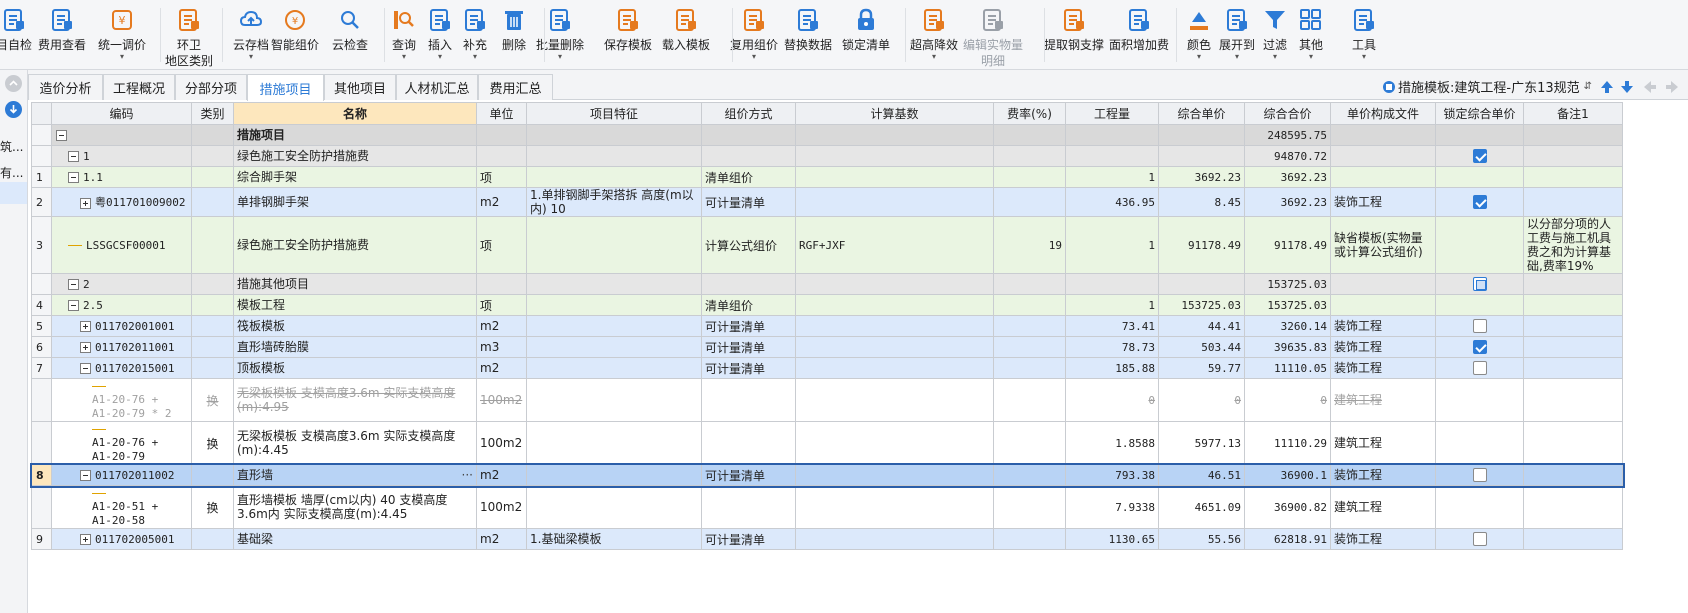 The image size is (1688, 613). Describe the element at coordinates (1627, 87) in the screenshot. I see `move-down-icon` at that location.